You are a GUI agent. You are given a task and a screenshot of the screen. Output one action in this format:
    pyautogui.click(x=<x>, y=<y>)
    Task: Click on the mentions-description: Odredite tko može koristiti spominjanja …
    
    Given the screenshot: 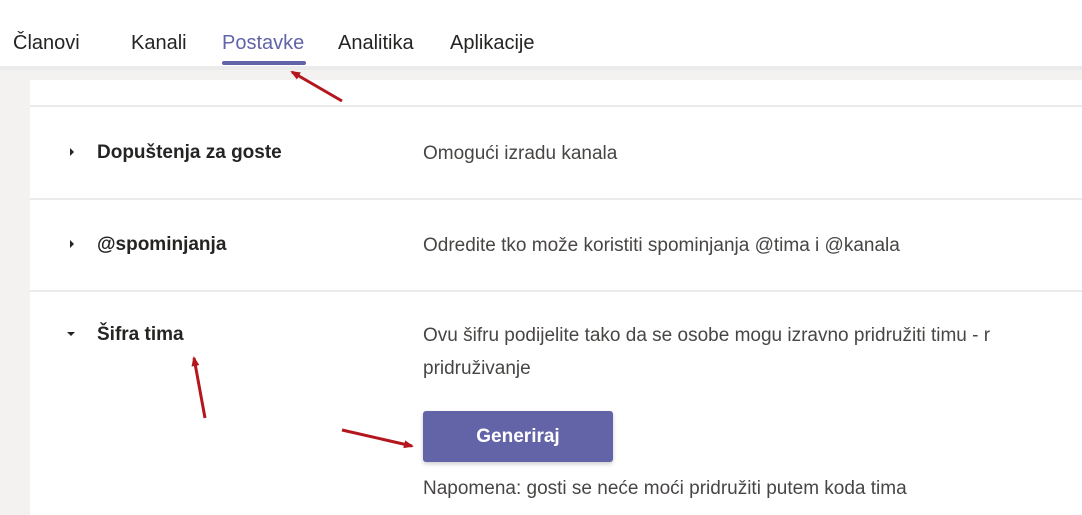 What is the action you would take?
    pyautogui.click(x=661, y=245)
    